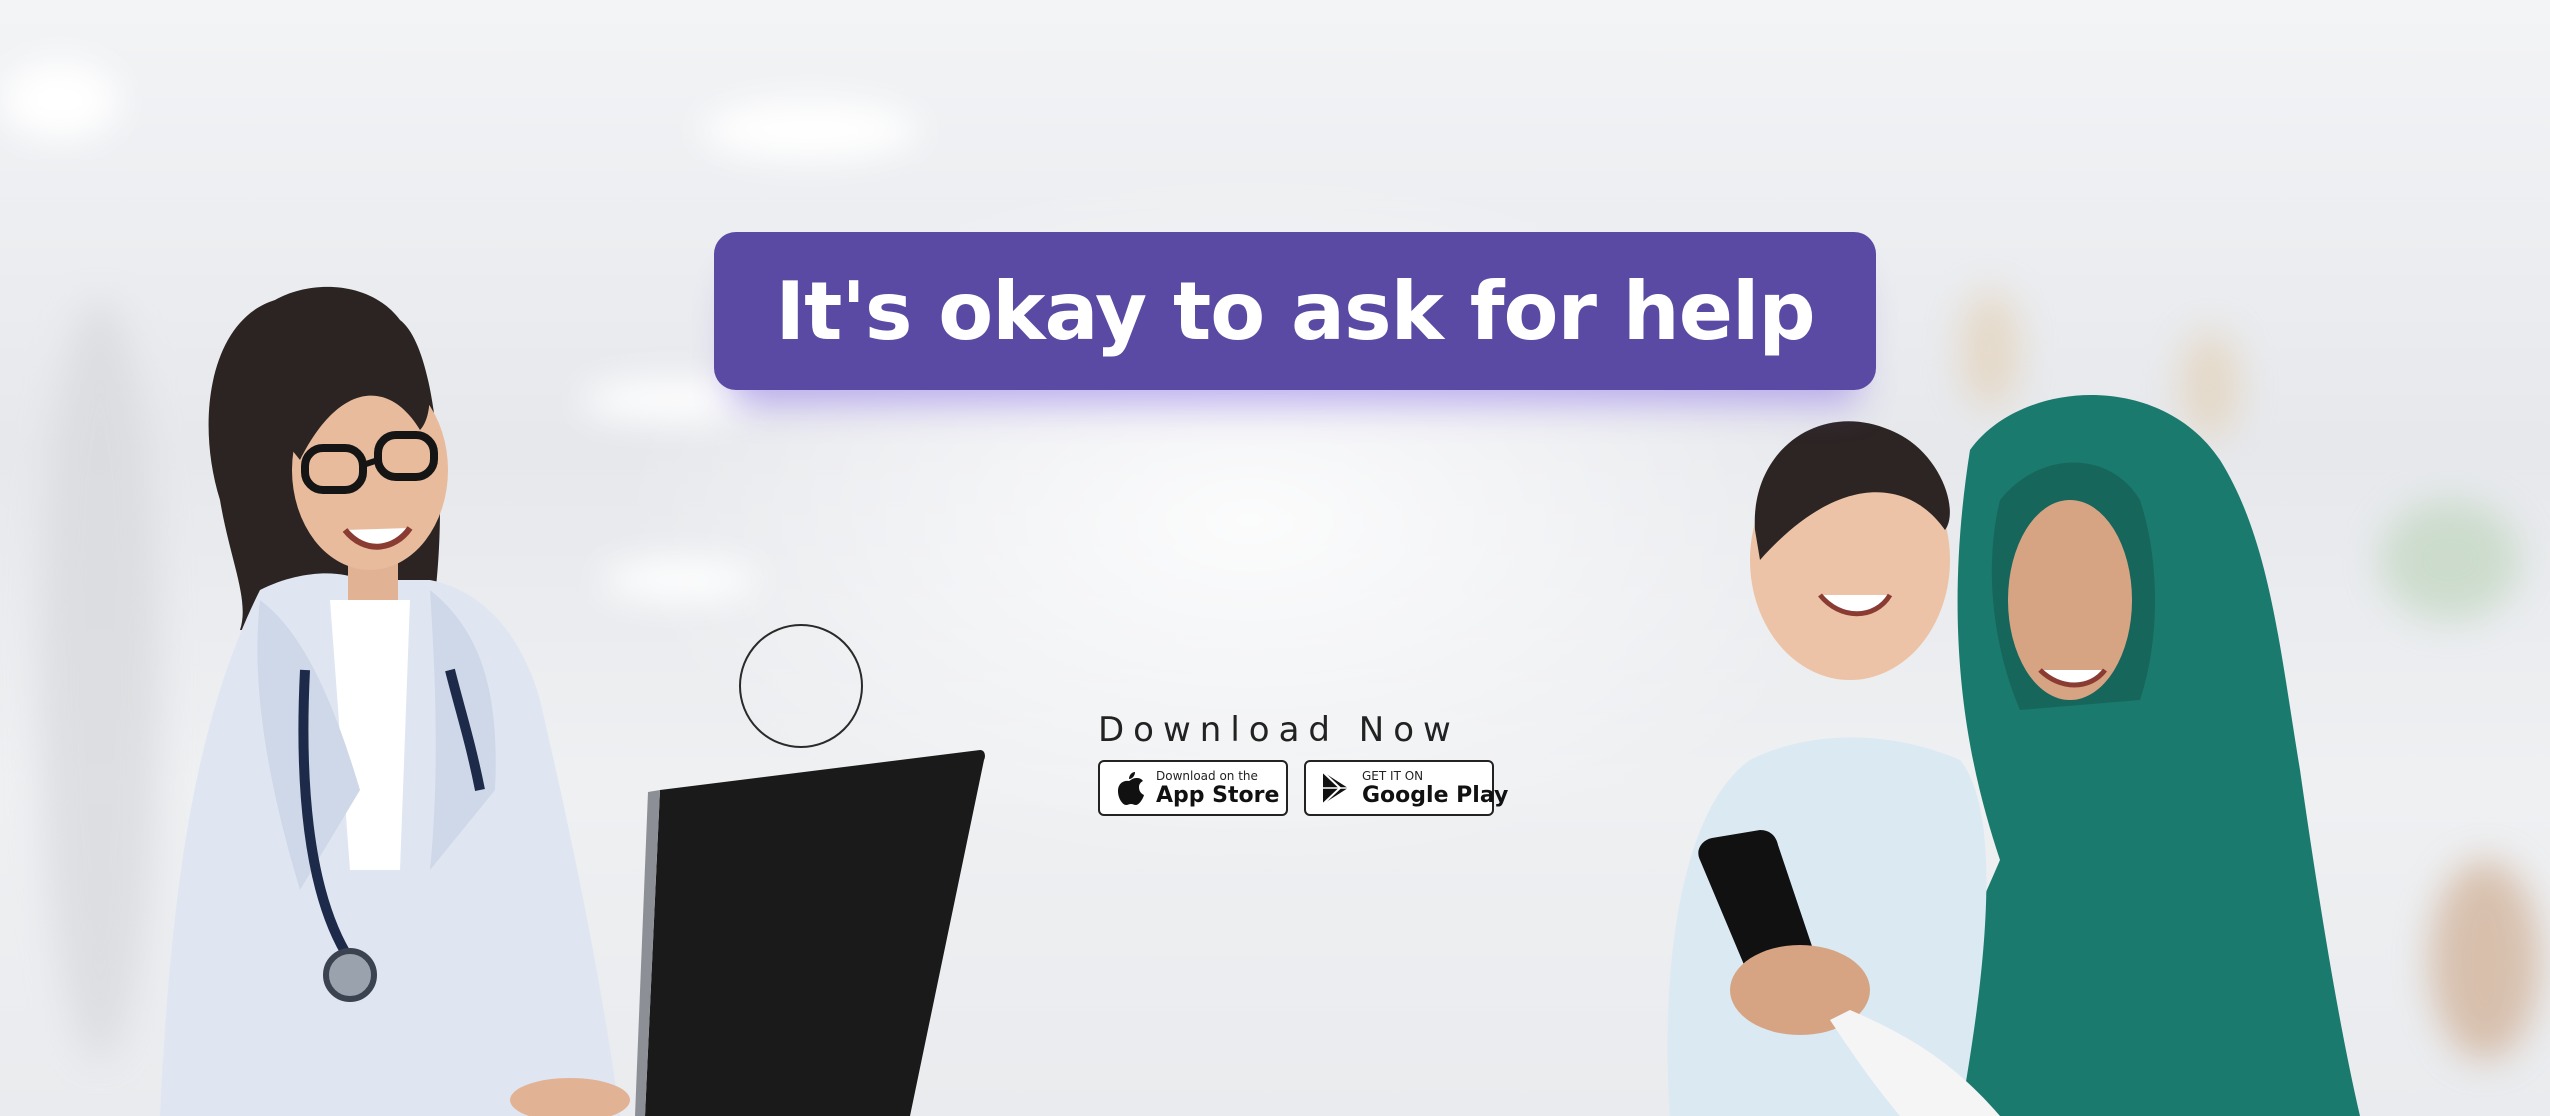 This screenshot has width=2550, height=1116. I want to click on google-play-icon, so click(1335, 788).